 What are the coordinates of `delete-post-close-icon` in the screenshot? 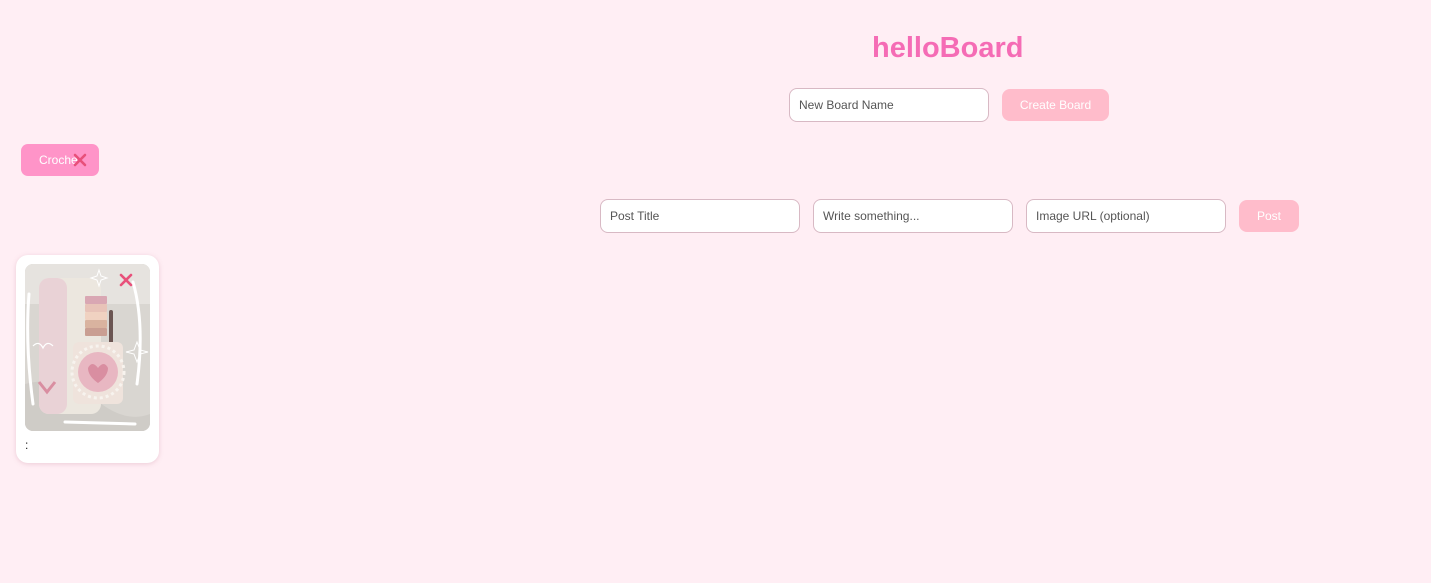 It's located at (126, 280).